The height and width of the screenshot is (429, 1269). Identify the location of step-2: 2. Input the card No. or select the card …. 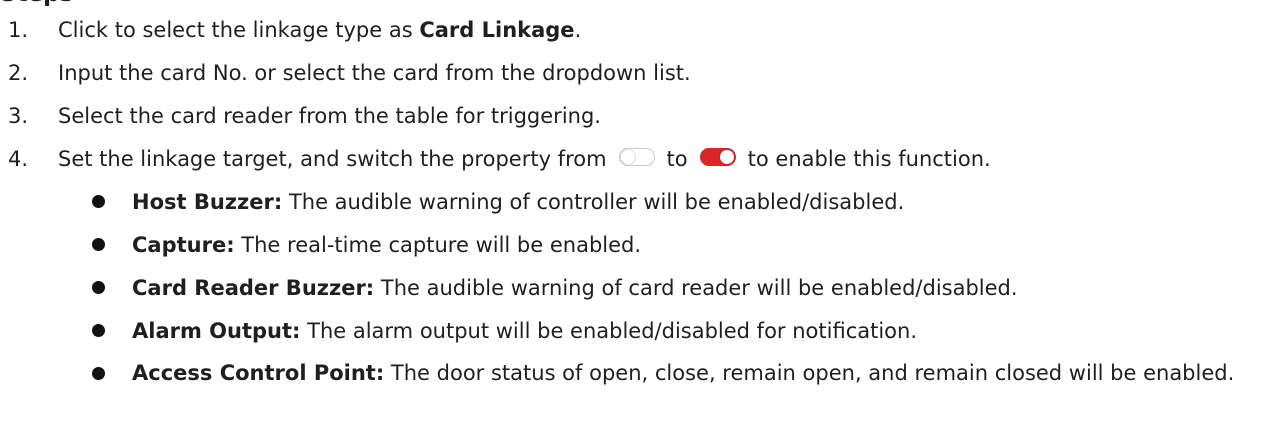
(345, 73).